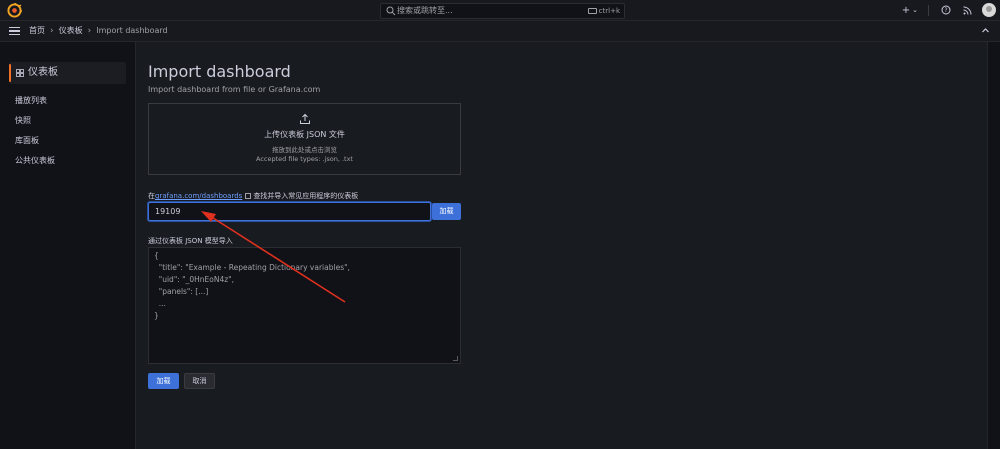 The image size is (1000, 449). What do you see at coordinates (609, 11) in the screenshot?
I see `search-shortcut-label: ctrl+k` at bounding box center [609, 11].